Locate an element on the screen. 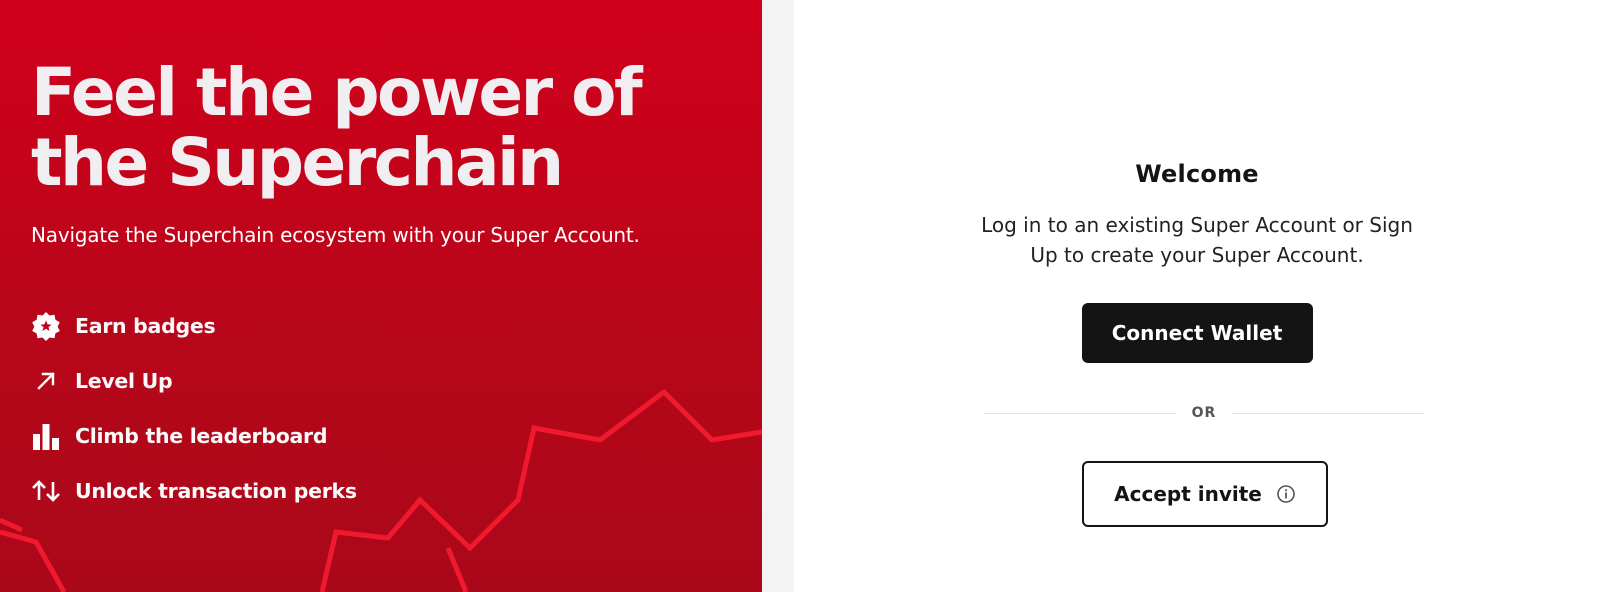 The image size is (1600, 592). feature-item-leaderboard: Climb the leaderboard is located at coordinates (194, 436).